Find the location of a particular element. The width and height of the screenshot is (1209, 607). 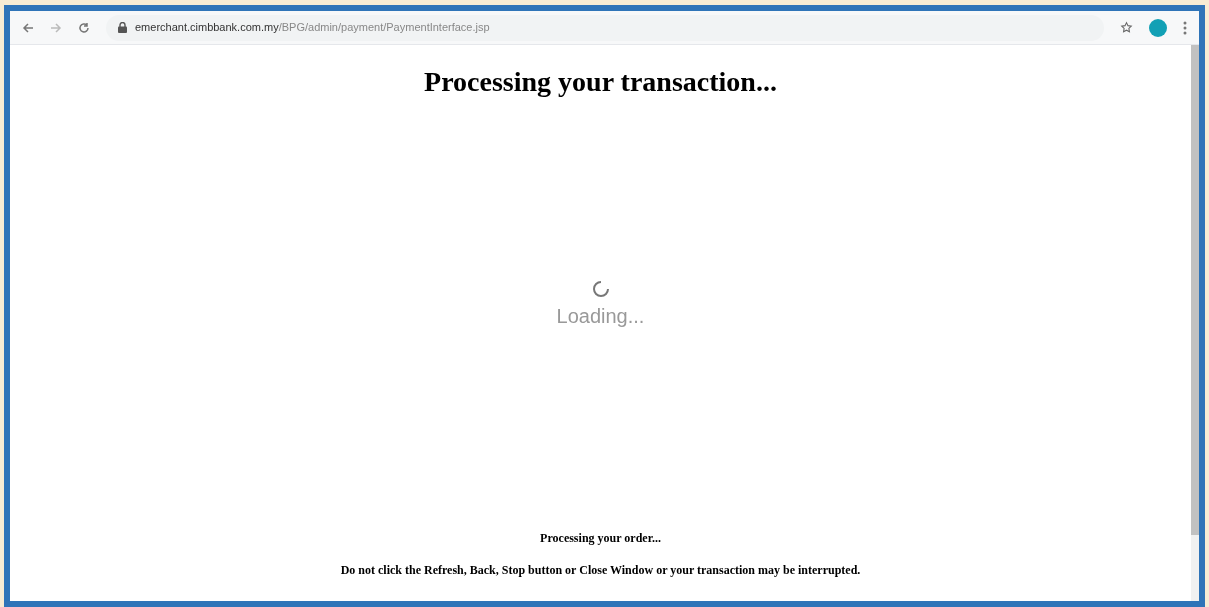

reload-icon is located at coordinates (84, 27).